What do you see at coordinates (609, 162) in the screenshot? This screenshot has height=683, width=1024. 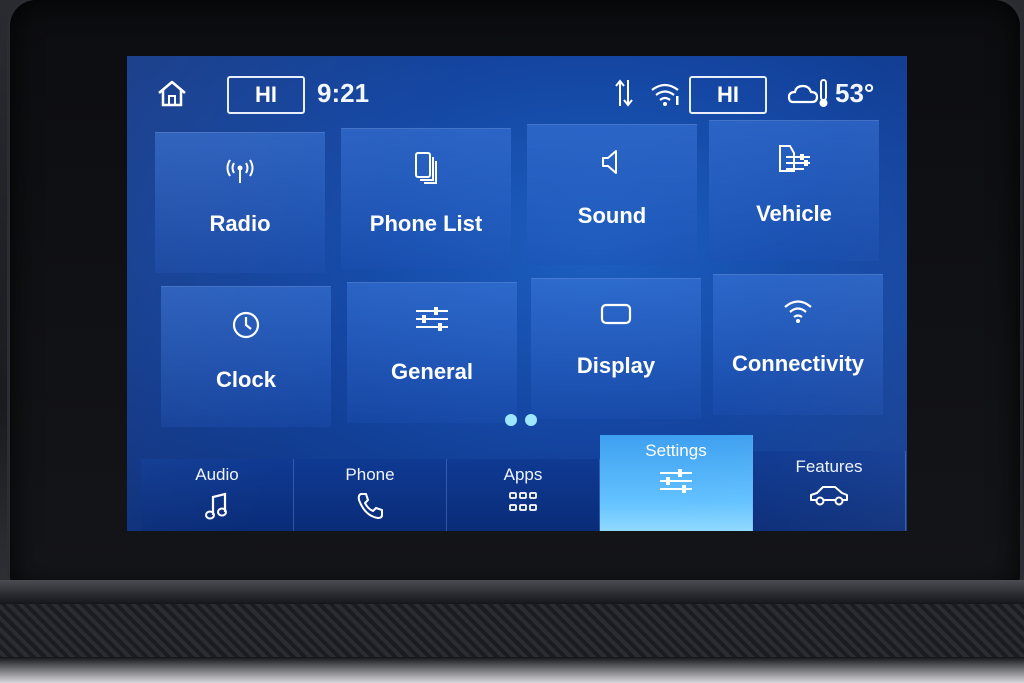 I see `speaker-icon` at bounding box center [609, 162].